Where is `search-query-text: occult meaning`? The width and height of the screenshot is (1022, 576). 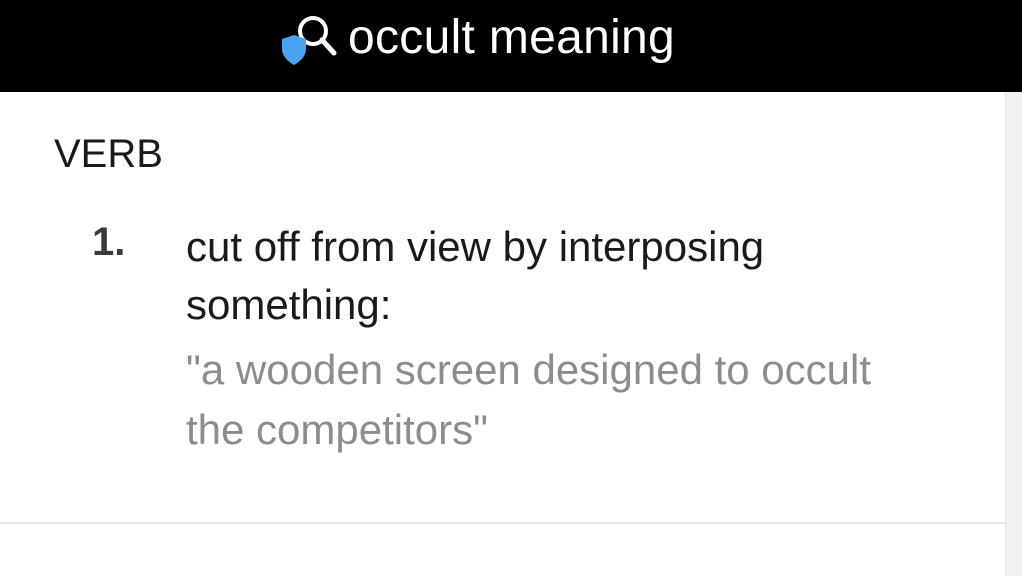
search-query-text: occult meaning is located at coordinates (511, 37).